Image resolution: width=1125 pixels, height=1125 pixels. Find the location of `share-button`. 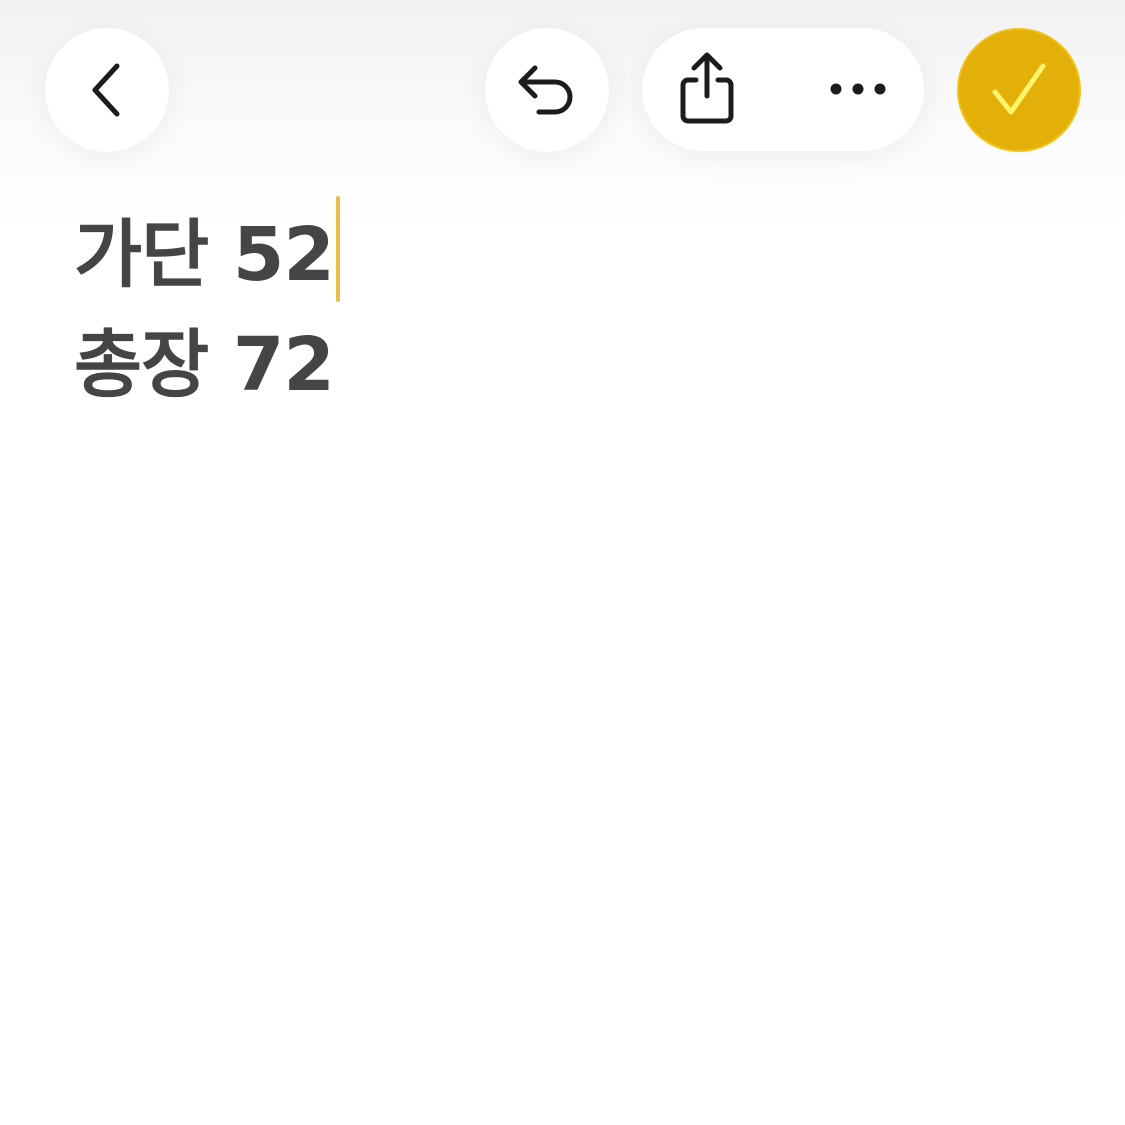

share-button is located at coordinates (707, 89).